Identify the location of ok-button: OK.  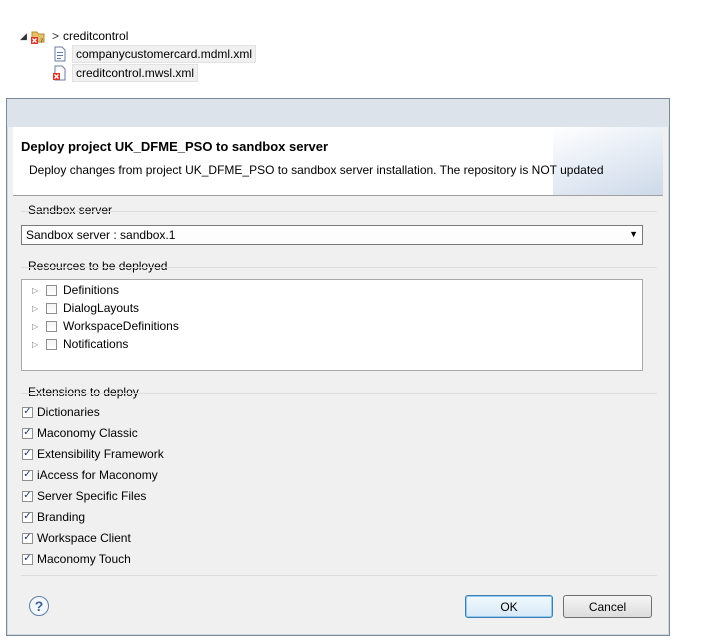
(509, 606).